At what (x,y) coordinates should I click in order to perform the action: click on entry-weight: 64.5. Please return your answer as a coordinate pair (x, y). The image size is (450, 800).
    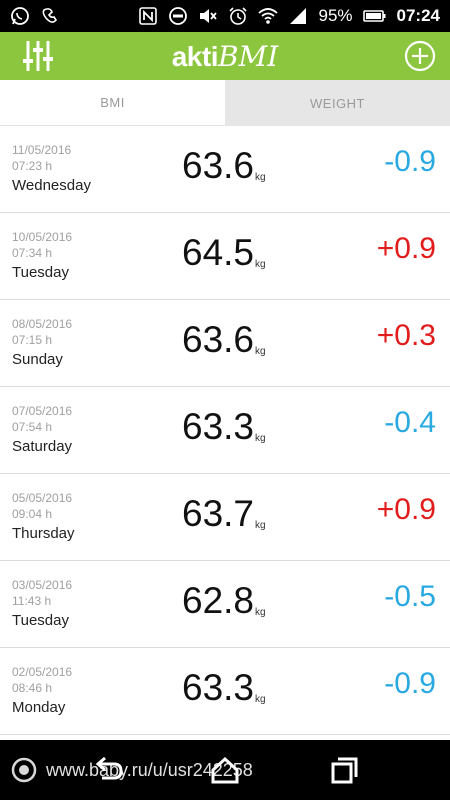
    Looking at the image, I should click on (218, 252).